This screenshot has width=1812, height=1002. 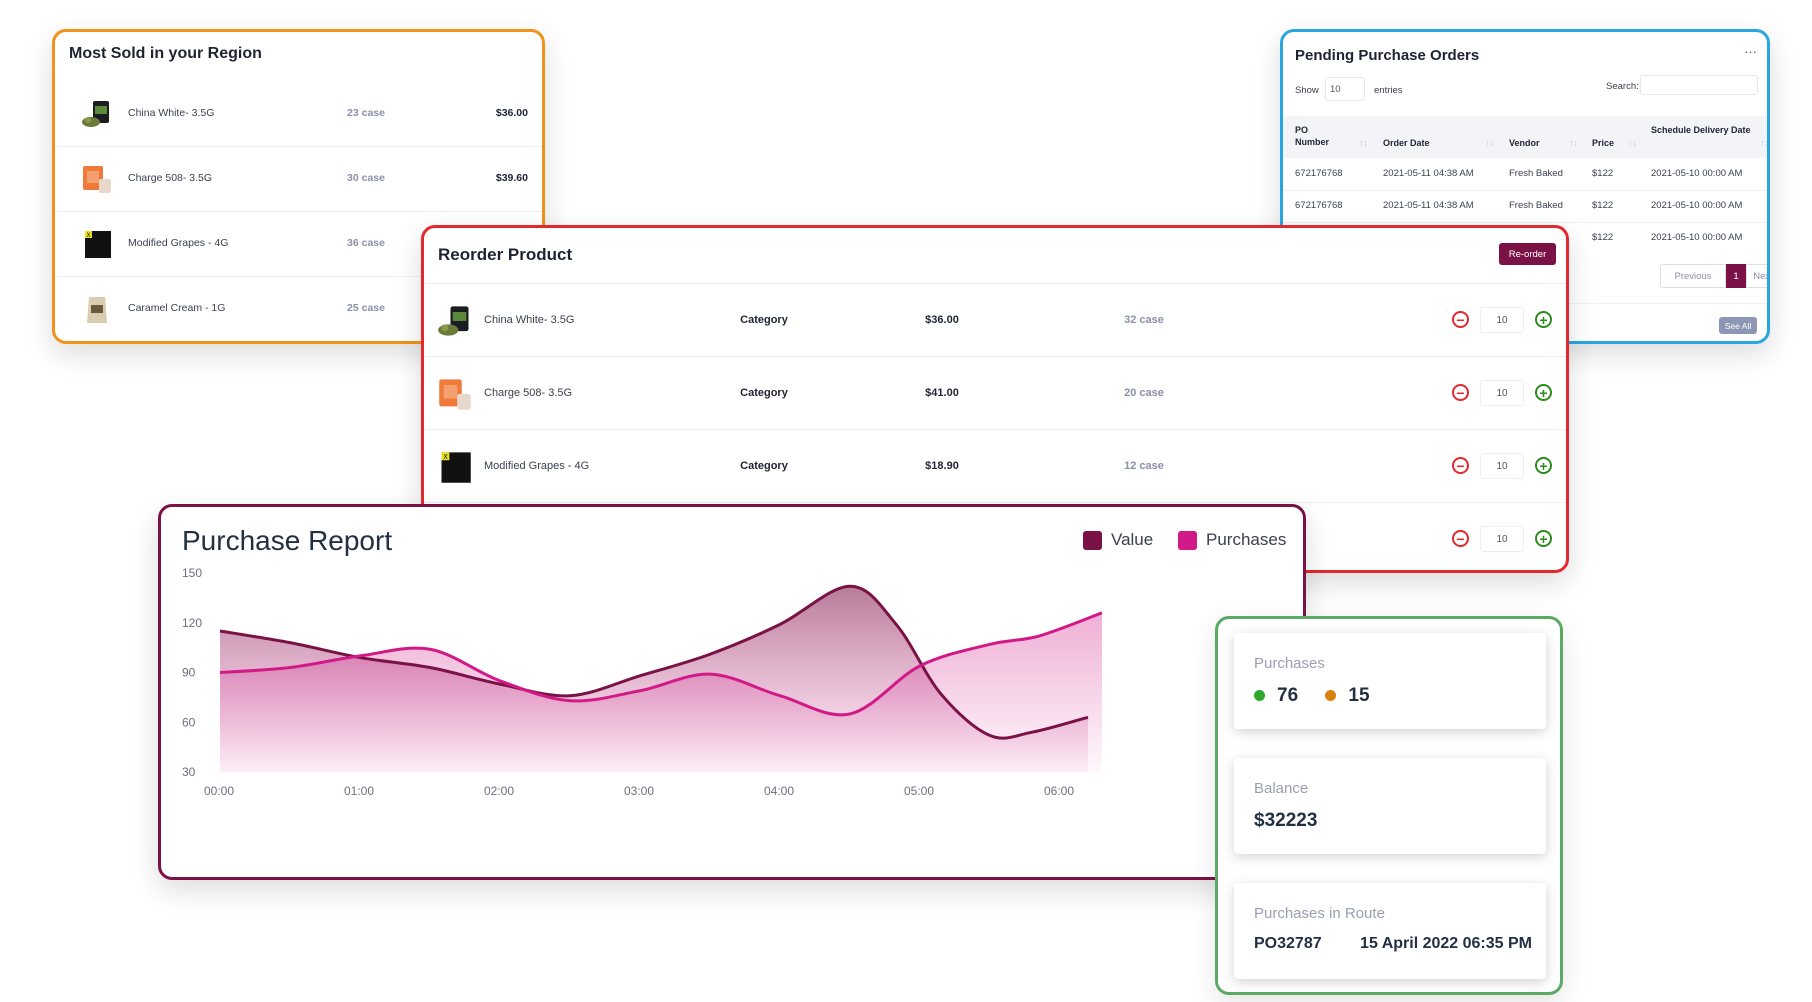 What do you see at coordinates (1288, 943) in the screenshot?
I see `route-po: PO32787` at bounding box center [1288, 943].